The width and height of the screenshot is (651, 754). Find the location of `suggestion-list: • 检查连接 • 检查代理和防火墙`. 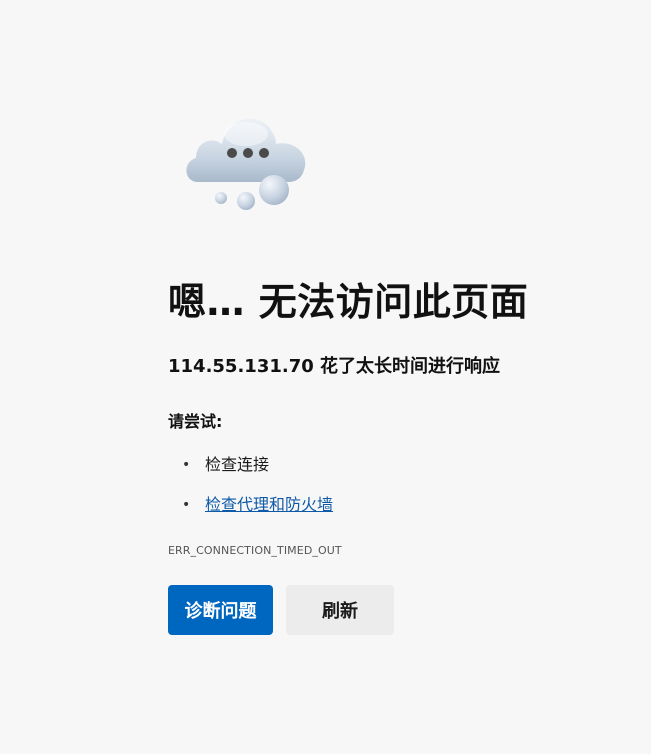

suggestion-list: • 检查连接 • 检查代理和防火墙 is located at coordinates (250, 490).